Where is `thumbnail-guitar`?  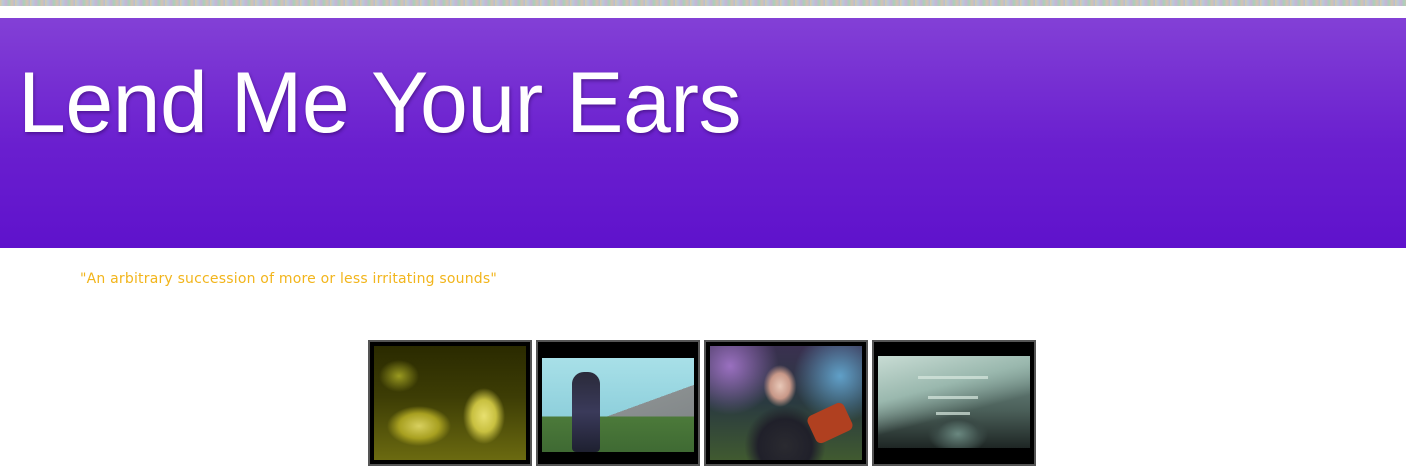
thumbnail-guitar is located at coordinates (830, 423).